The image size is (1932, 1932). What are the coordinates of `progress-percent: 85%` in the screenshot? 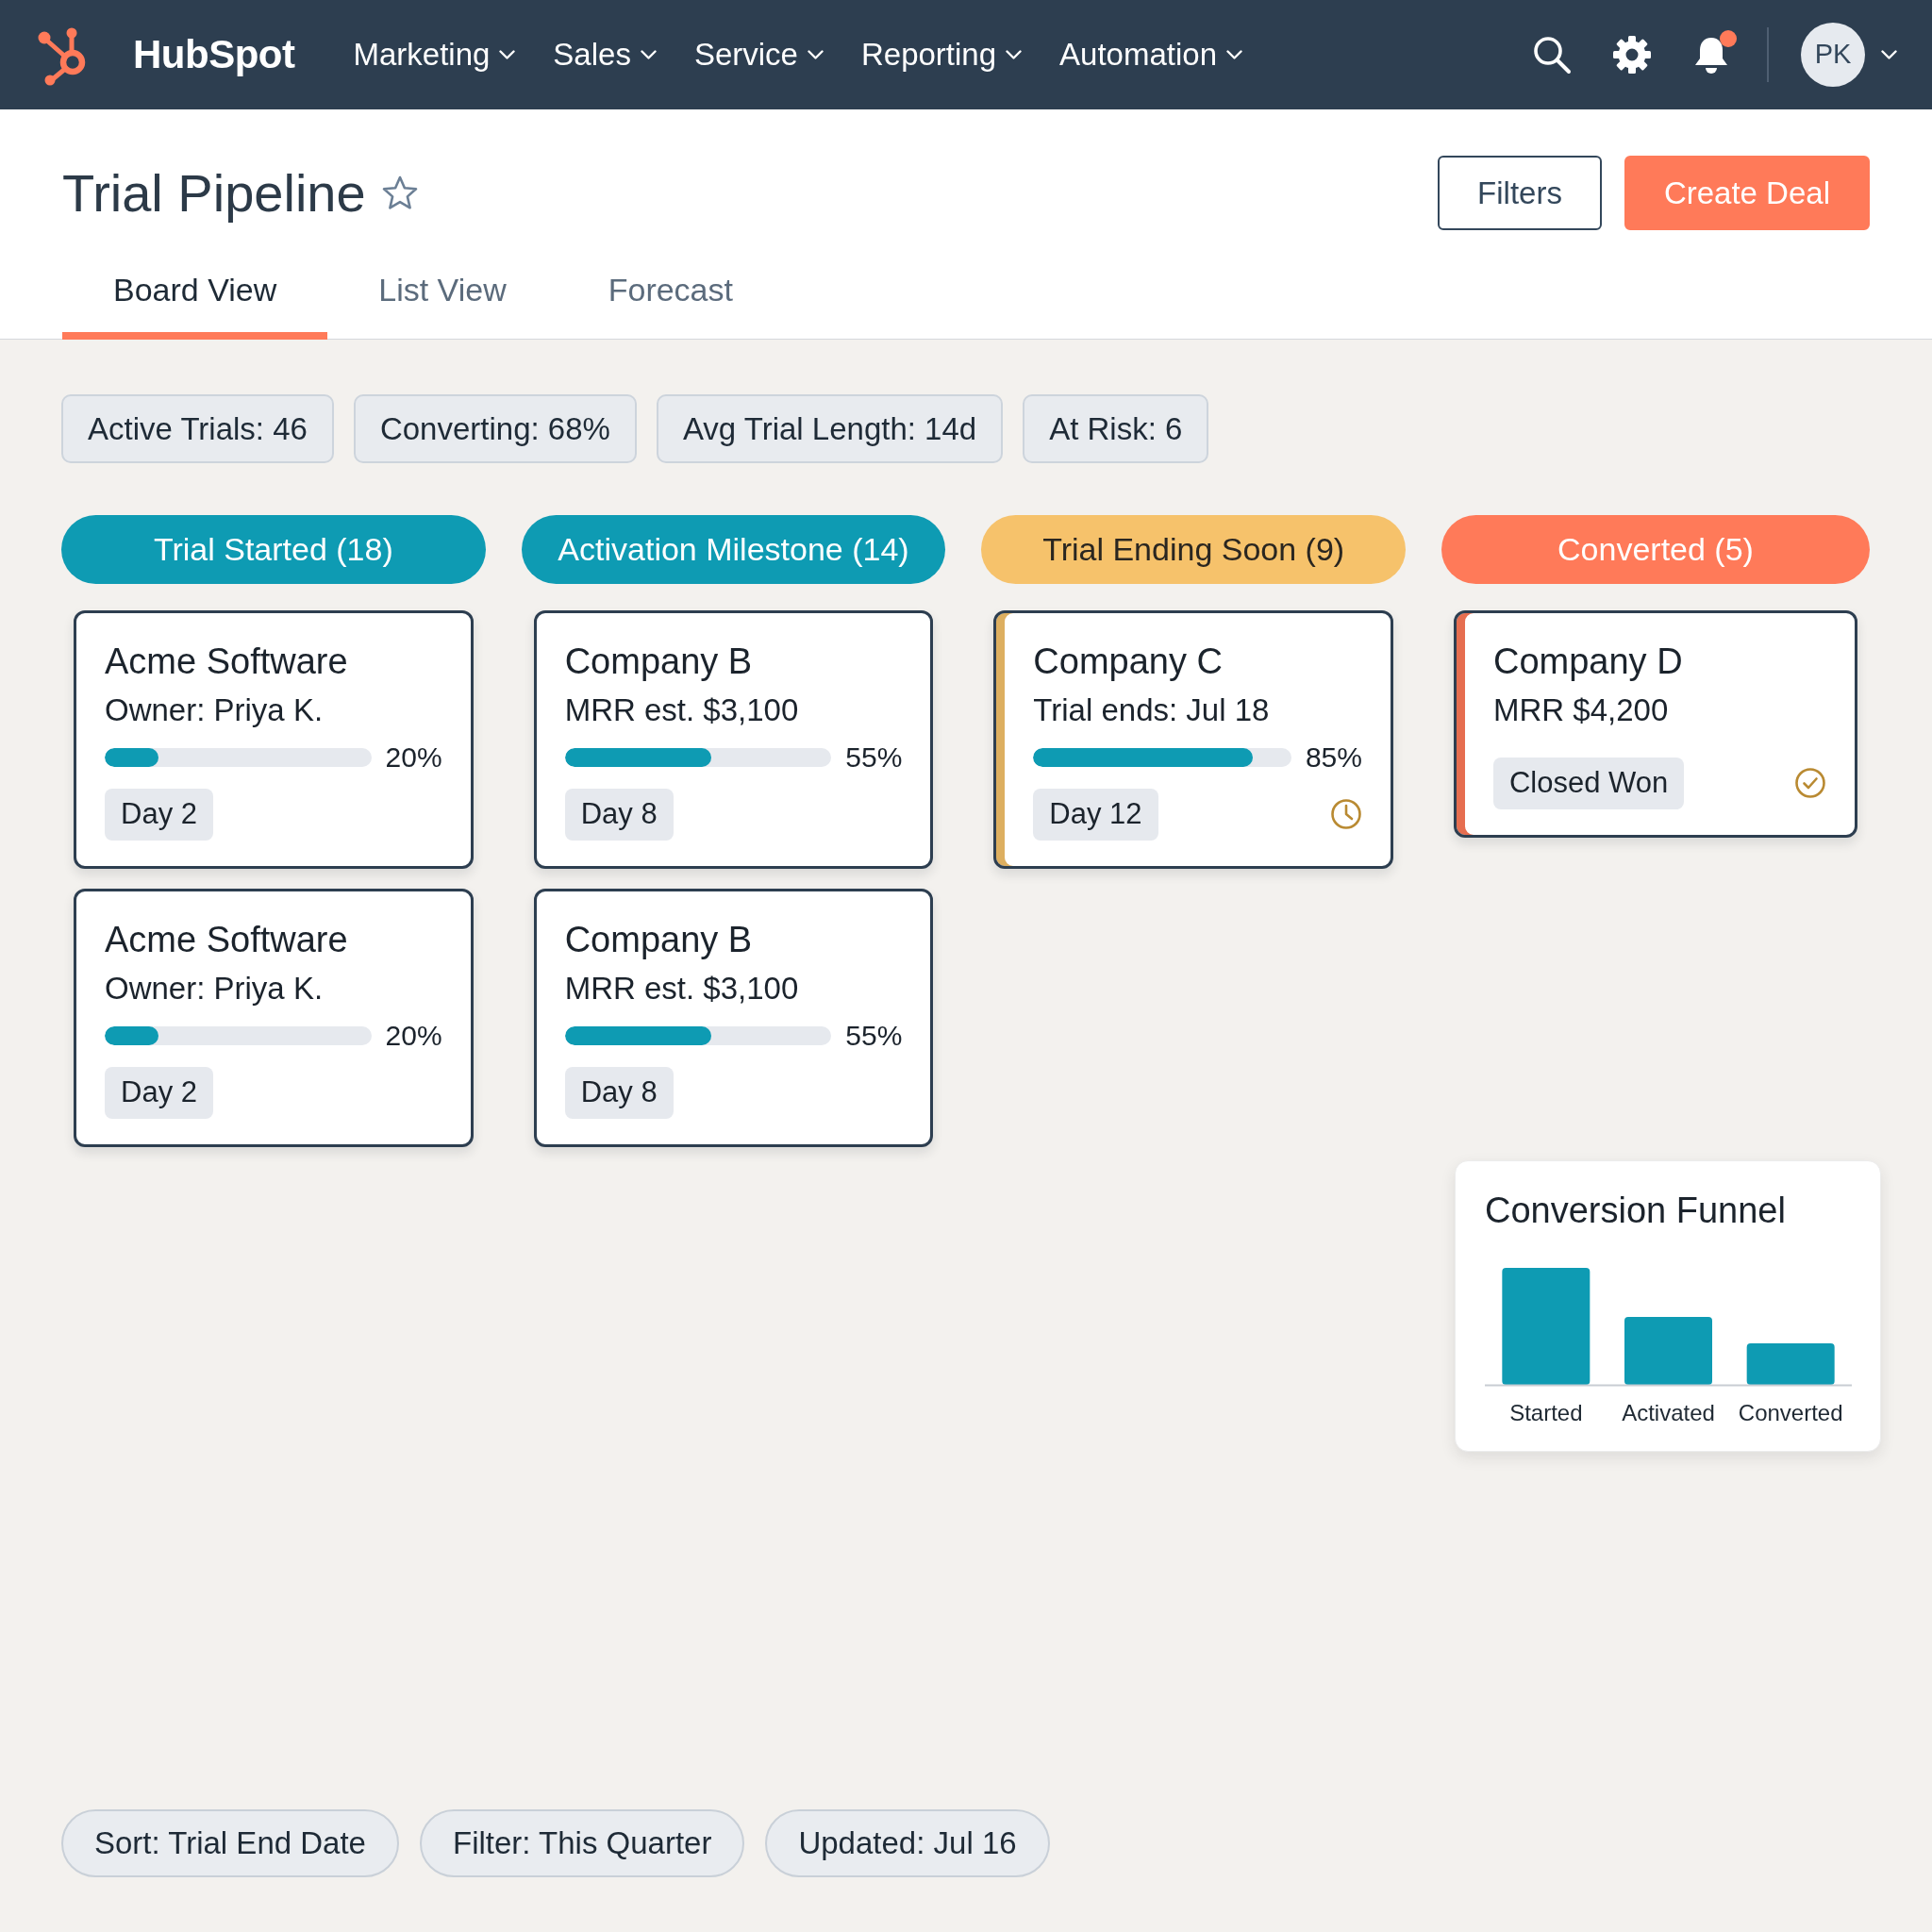 It's located at (1334, 757).